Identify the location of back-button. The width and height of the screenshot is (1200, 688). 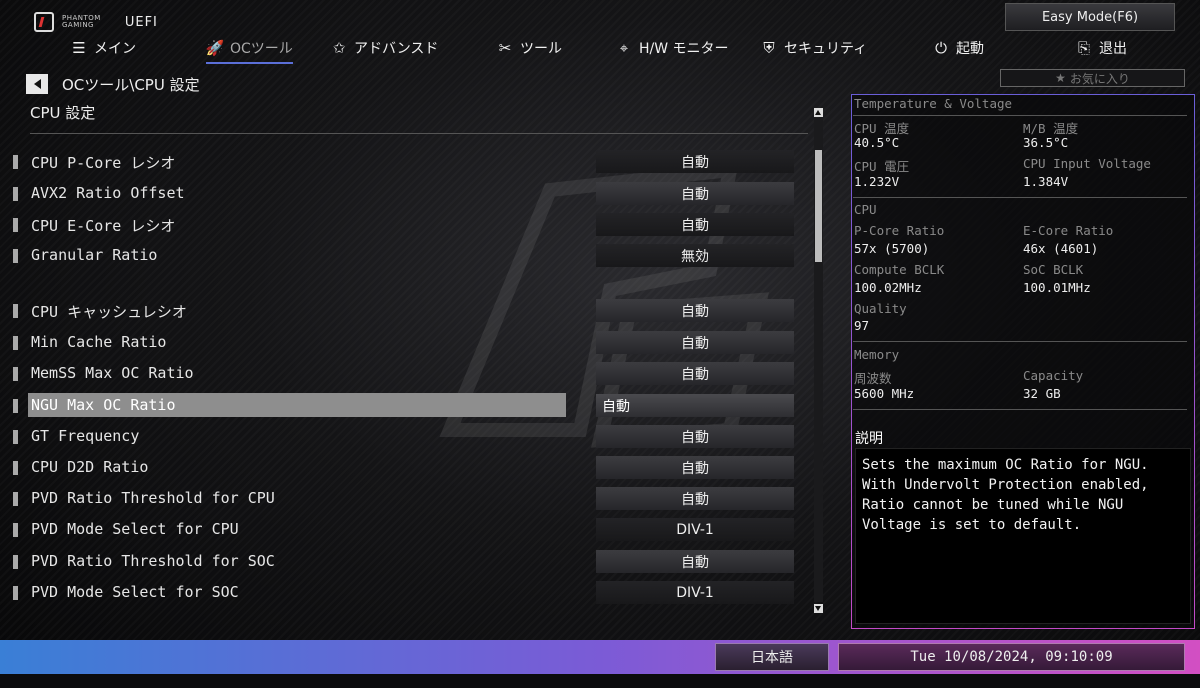
(37, 84).